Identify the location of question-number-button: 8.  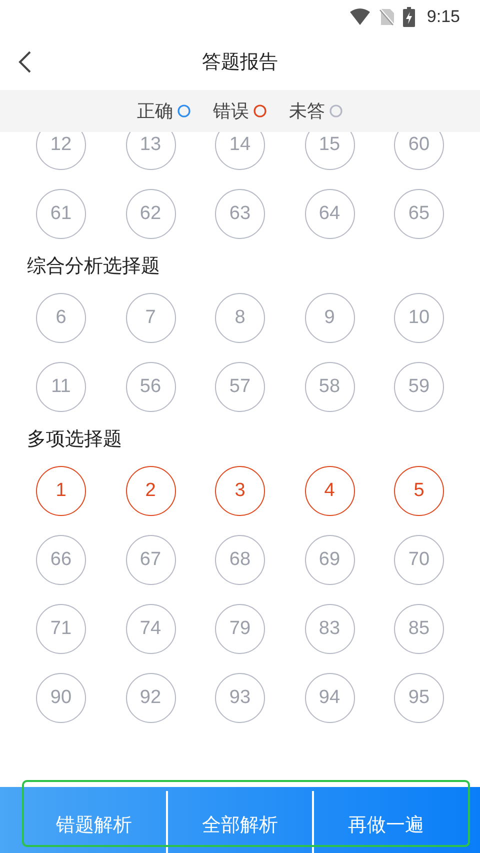
(240, 318).